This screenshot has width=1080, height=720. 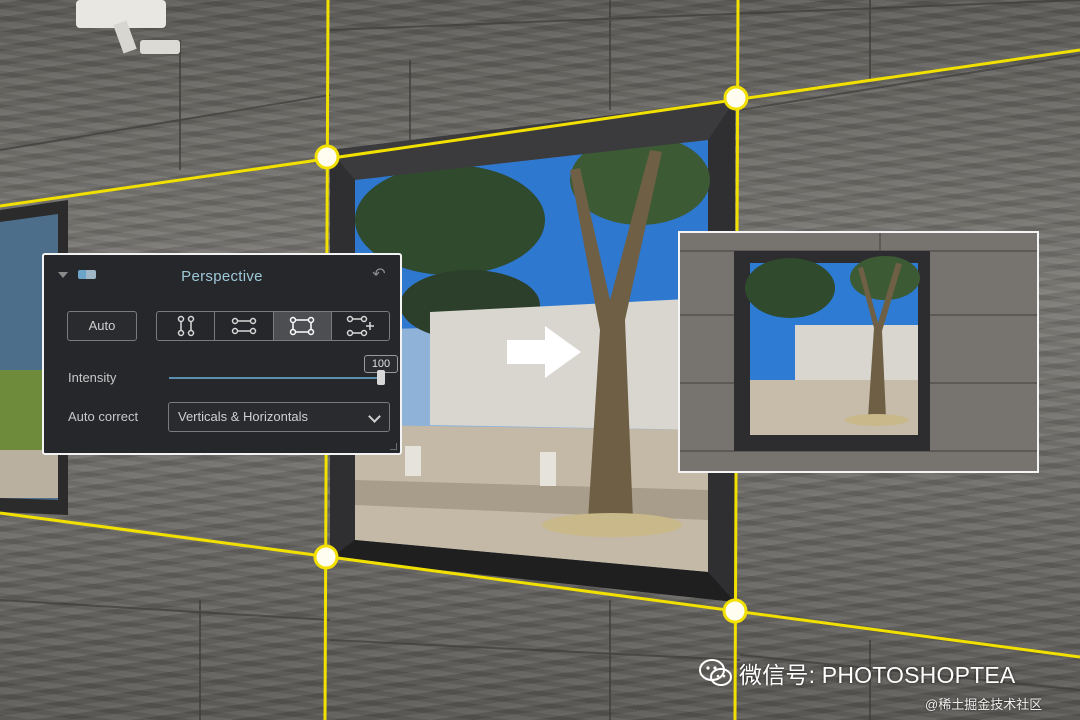 What do you see at coordinates (544, 352) in the screenshot?
I see `arrow-right-icon` at bounding box center [544, 352].